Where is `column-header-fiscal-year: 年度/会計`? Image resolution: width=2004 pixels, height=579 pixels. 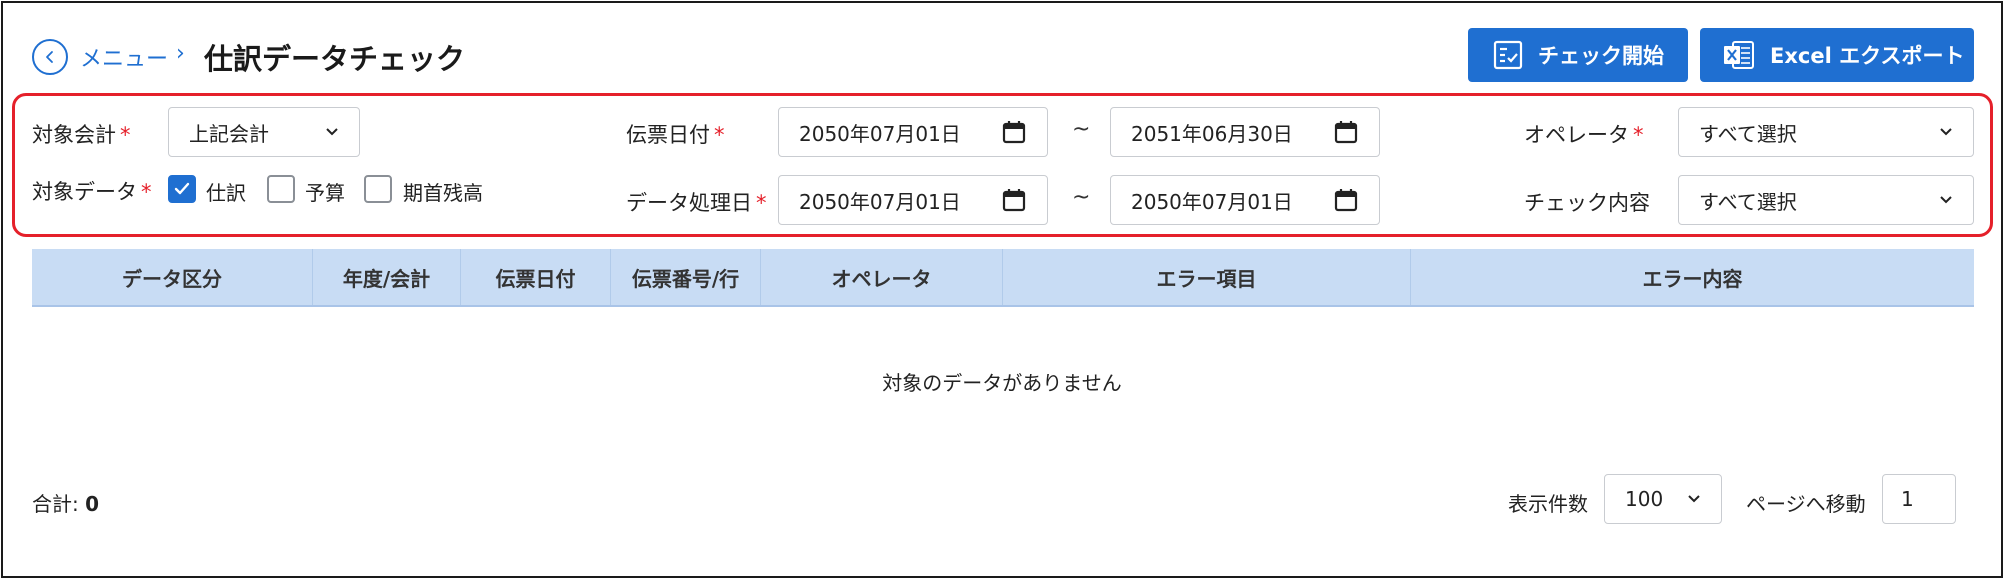 column-header-fiscal-year: 年度/会計 is located at coordinates (387, 277).